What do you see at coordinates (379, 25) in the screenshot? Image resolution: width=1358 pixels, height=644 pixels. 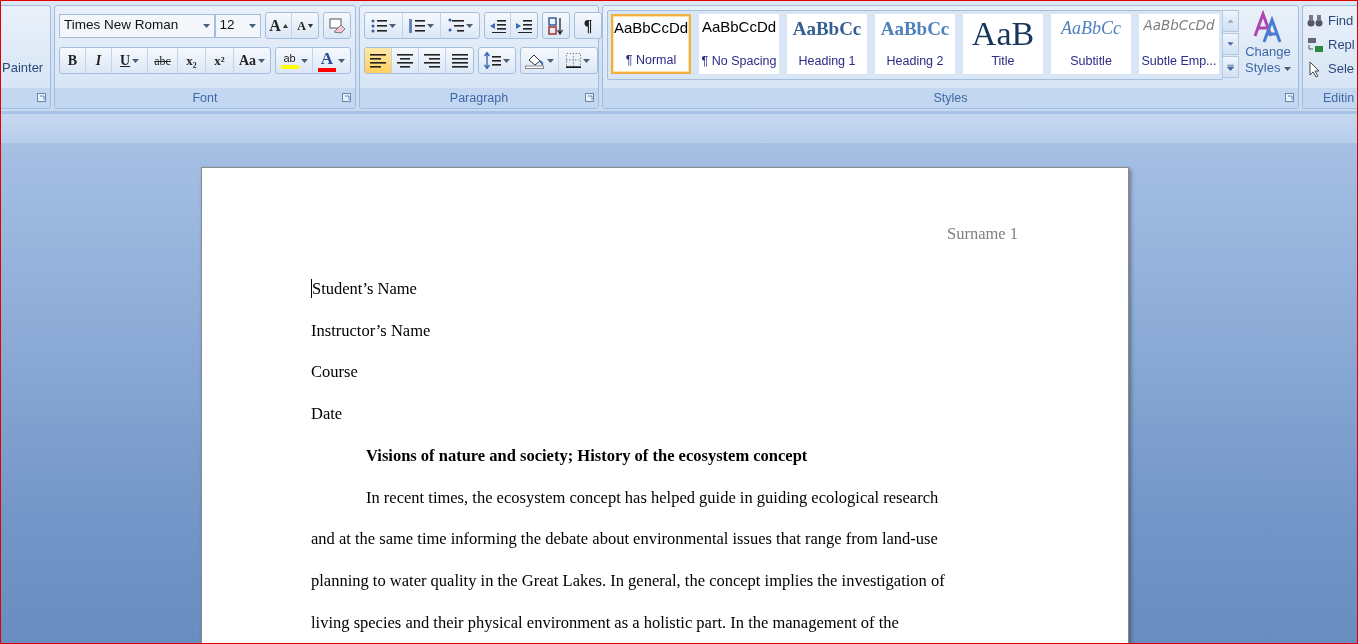 I see `bullet-list-icon` at bounding box center [379, 25].